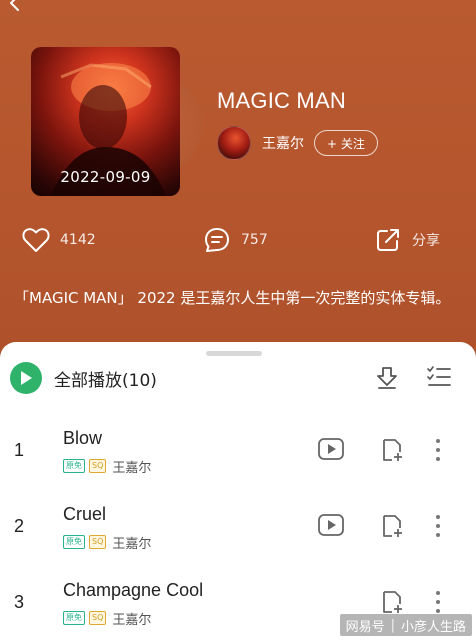 This screenshot has height=640, width=476. I want to click on like-button: 4142, so click(59, 240).